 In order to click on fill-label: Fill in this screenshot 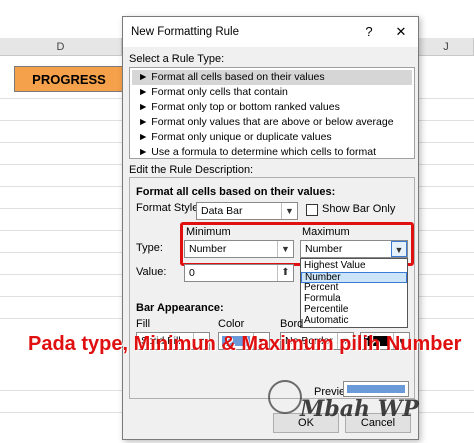, I will do `click(143, 324)`.